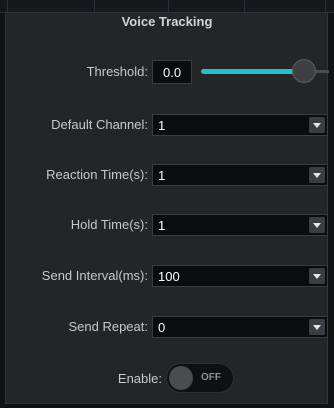 Image resolution: width=334 pixels, height=408 pixels. Describe the element at coordinates (167, 21) in the screenshot. I see `panel-title: Voice Tracking` at that location.